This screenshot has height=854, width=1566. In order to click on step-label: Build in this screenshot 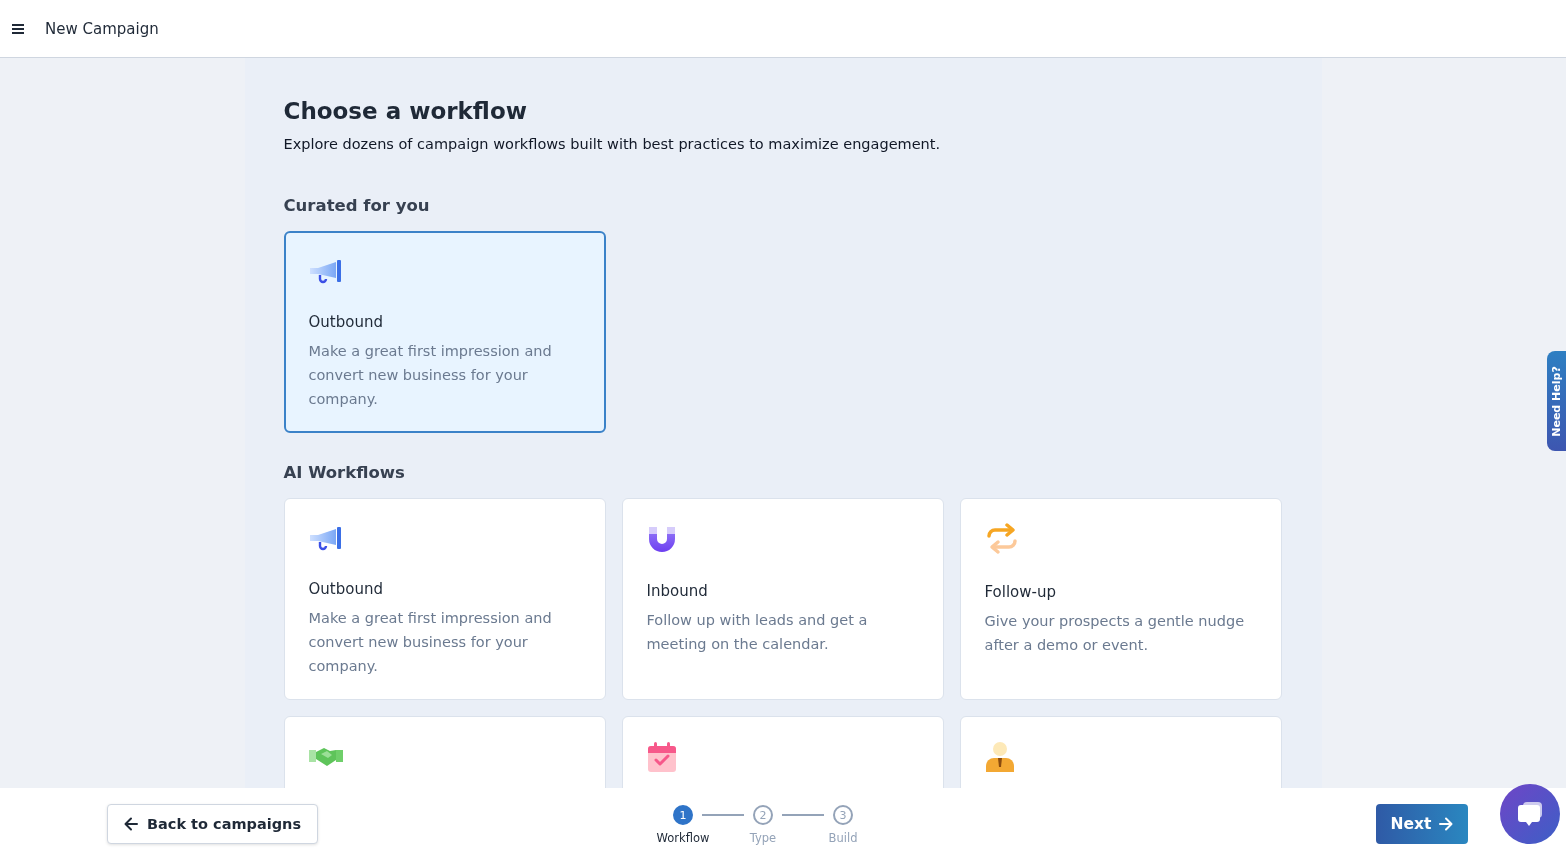, I will do `click(843, 838)`.